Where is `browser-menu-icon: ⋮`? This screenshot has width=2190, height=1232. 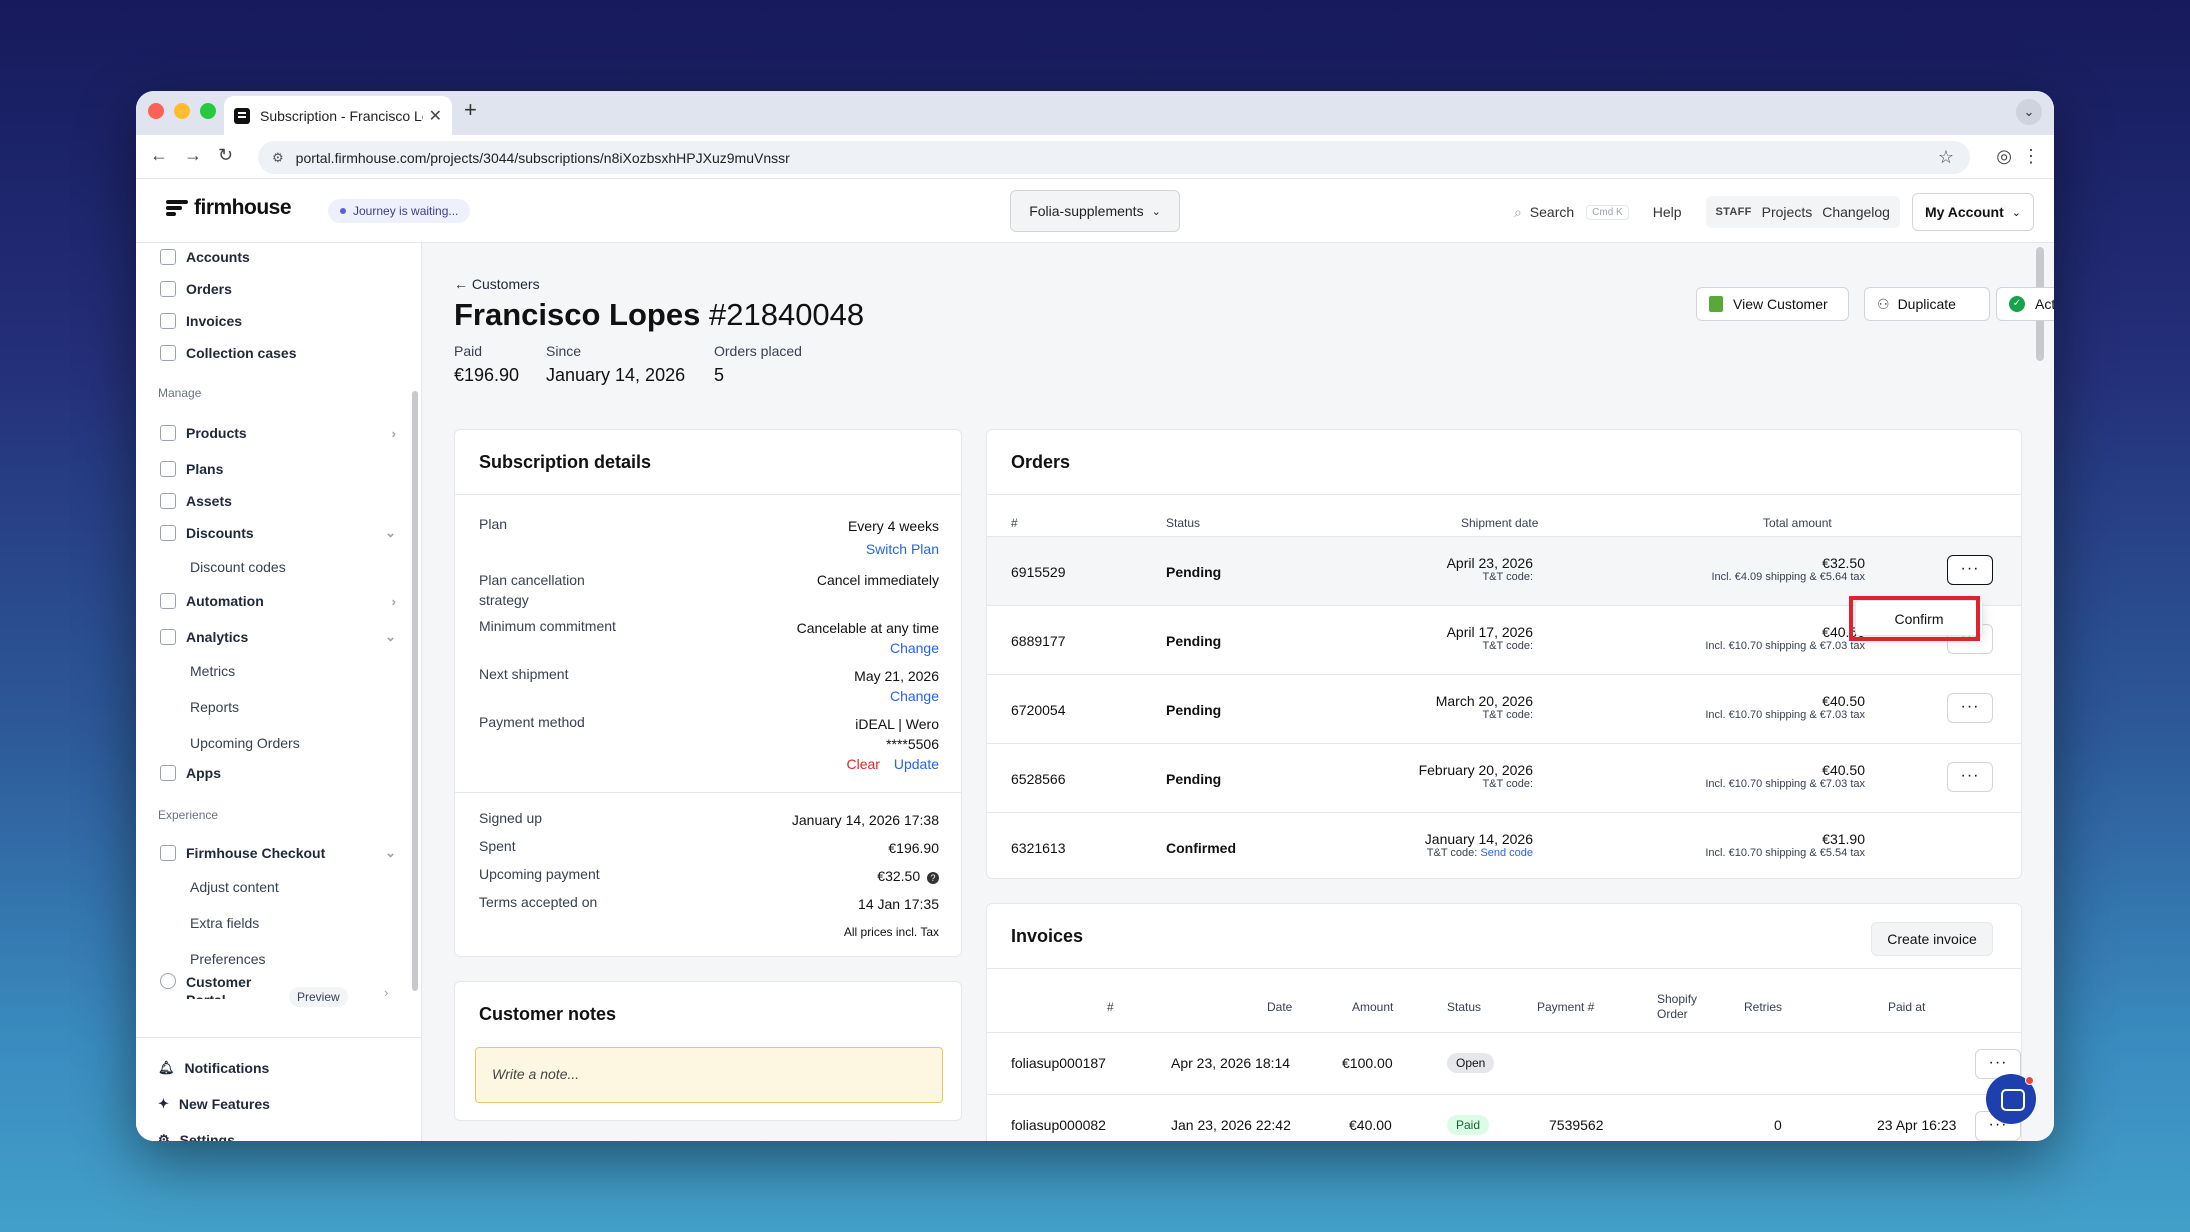 browser-menu-icon: ⋮ is located at coordinates (2031, 156).